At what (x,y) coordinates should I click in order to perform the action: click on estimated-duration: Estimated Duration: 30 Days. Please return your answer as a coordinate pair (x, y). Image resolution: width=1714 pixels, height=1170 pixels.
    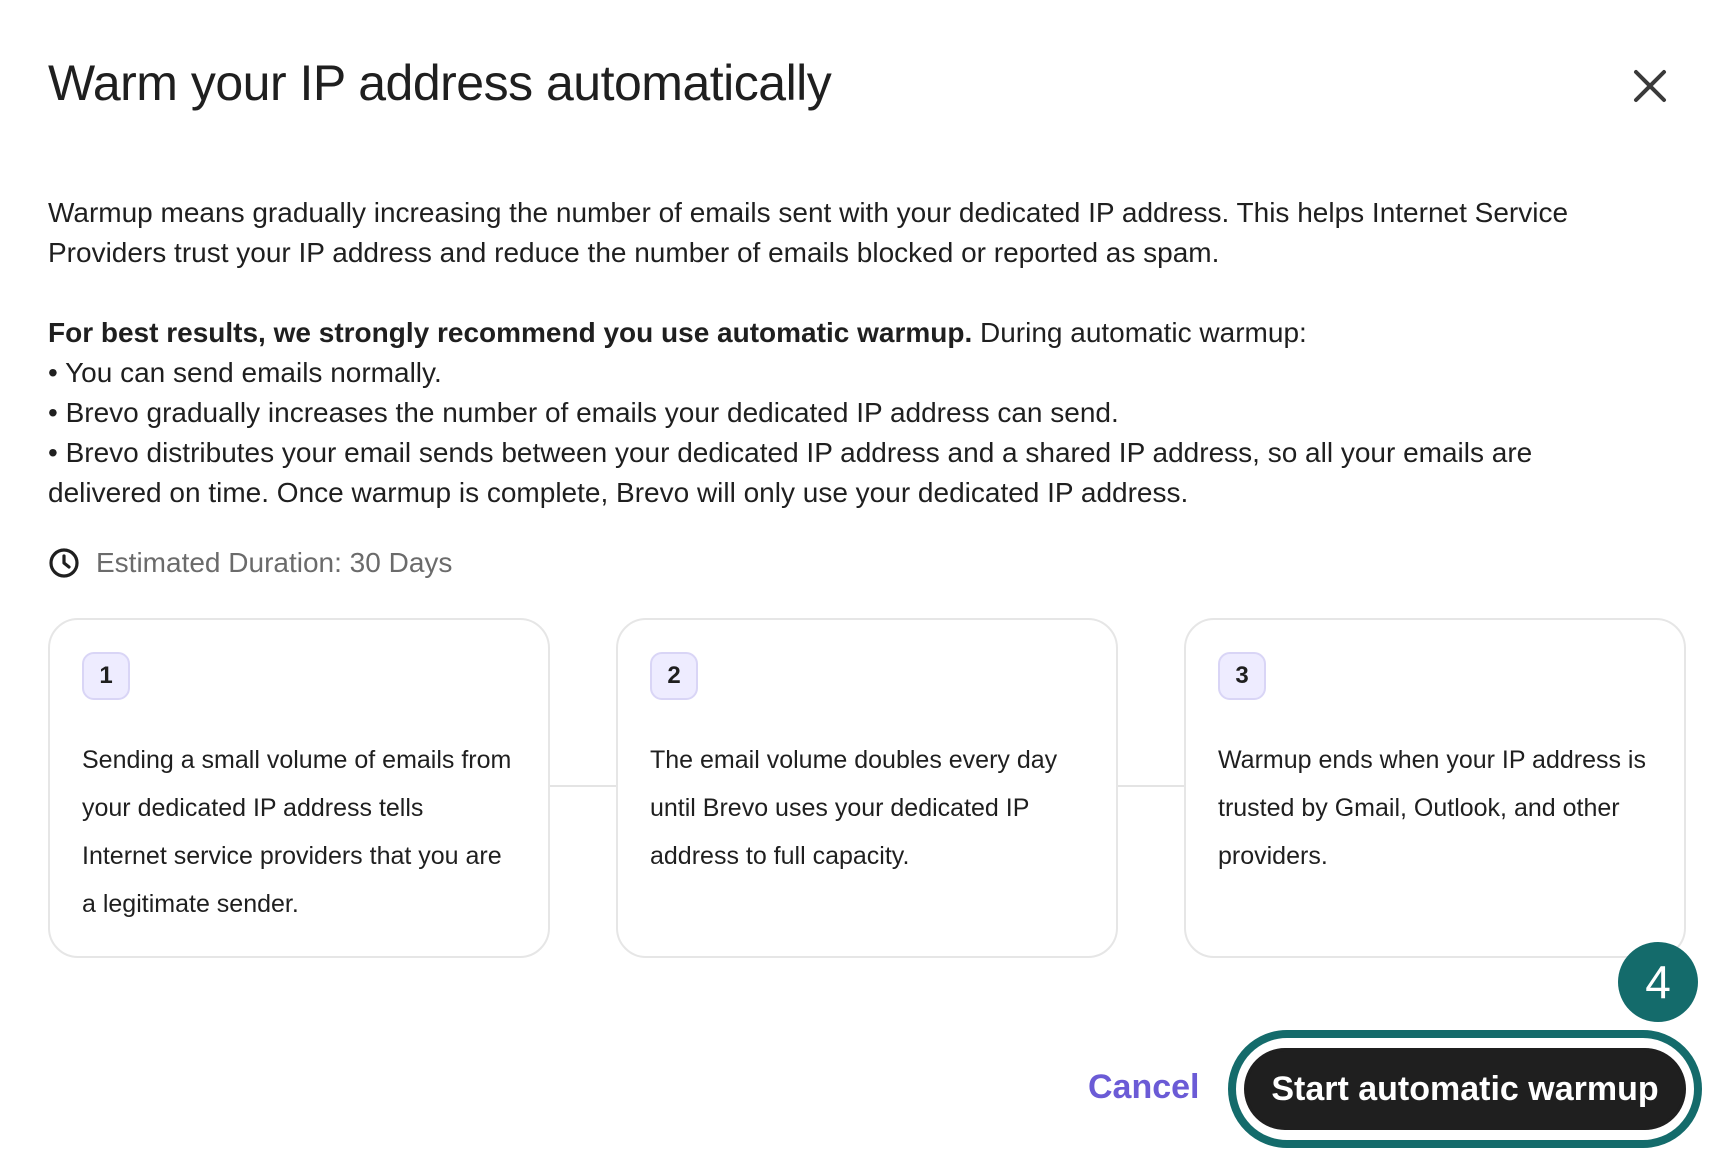
    Looking at the image, I should click on (250, 563).